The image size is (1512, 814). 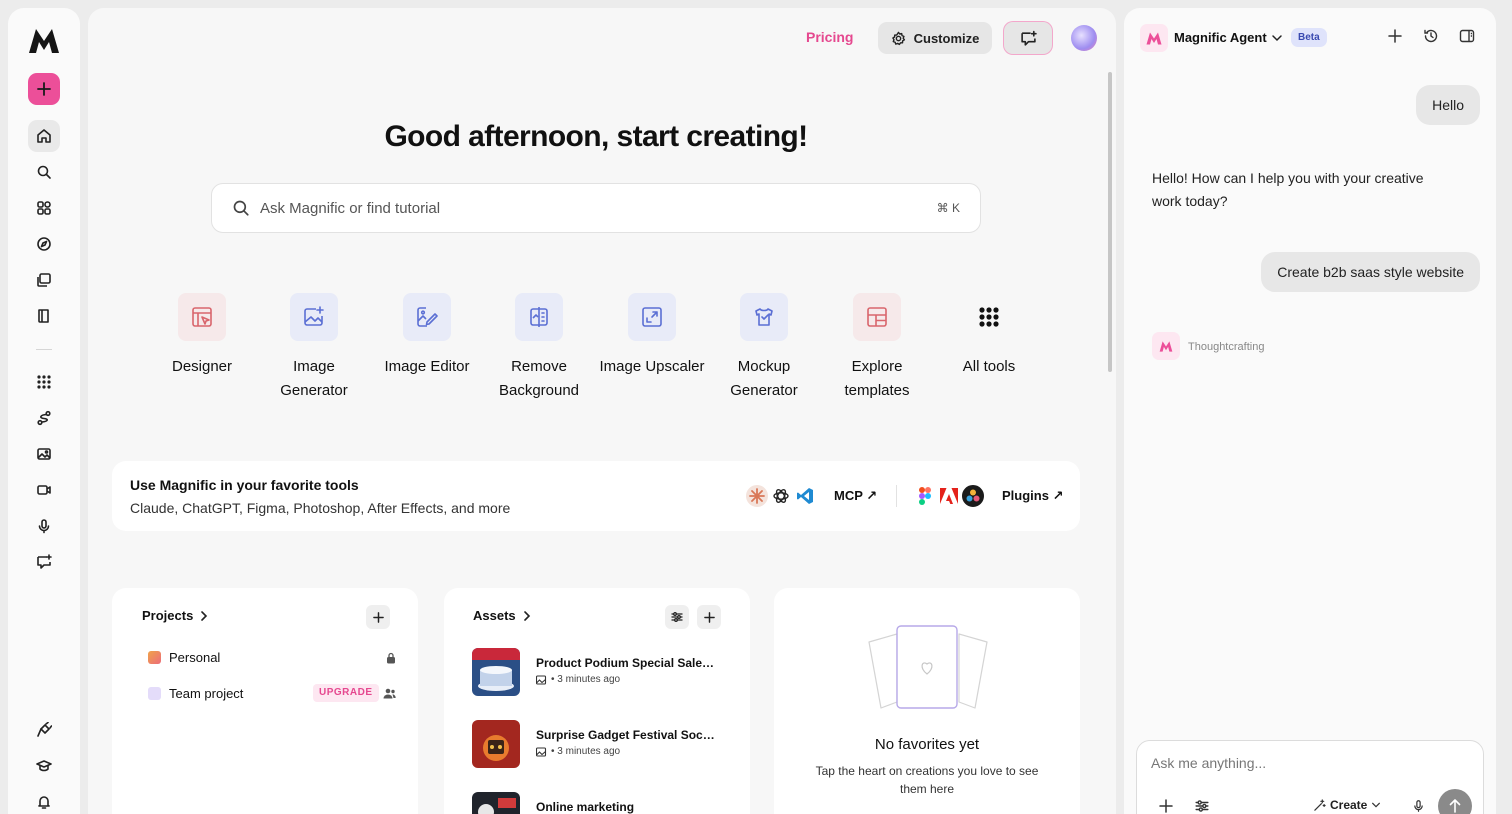 What do you see at coordinates (244, 485) in the screenshot?
I see `integrations-title: Use Magnific in your favorite tools` at bounding box center [244, 485].